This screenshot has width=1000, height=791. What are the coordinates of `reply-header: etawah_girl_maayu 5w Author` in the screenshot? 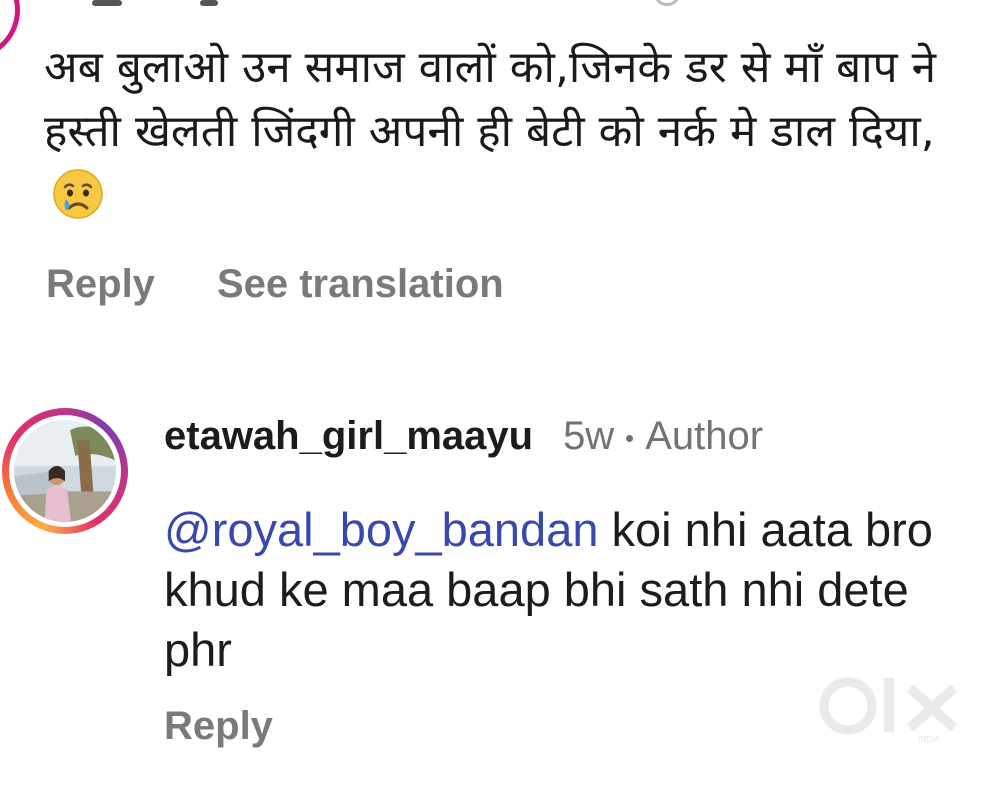 It's located at (463, 436).